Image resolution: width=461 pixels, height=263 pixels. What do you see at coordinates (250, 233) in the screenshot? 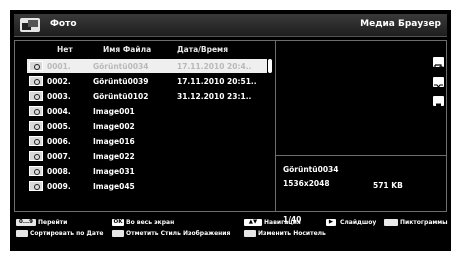
I see `blue-key-icon` at bounding box center [250, 233].